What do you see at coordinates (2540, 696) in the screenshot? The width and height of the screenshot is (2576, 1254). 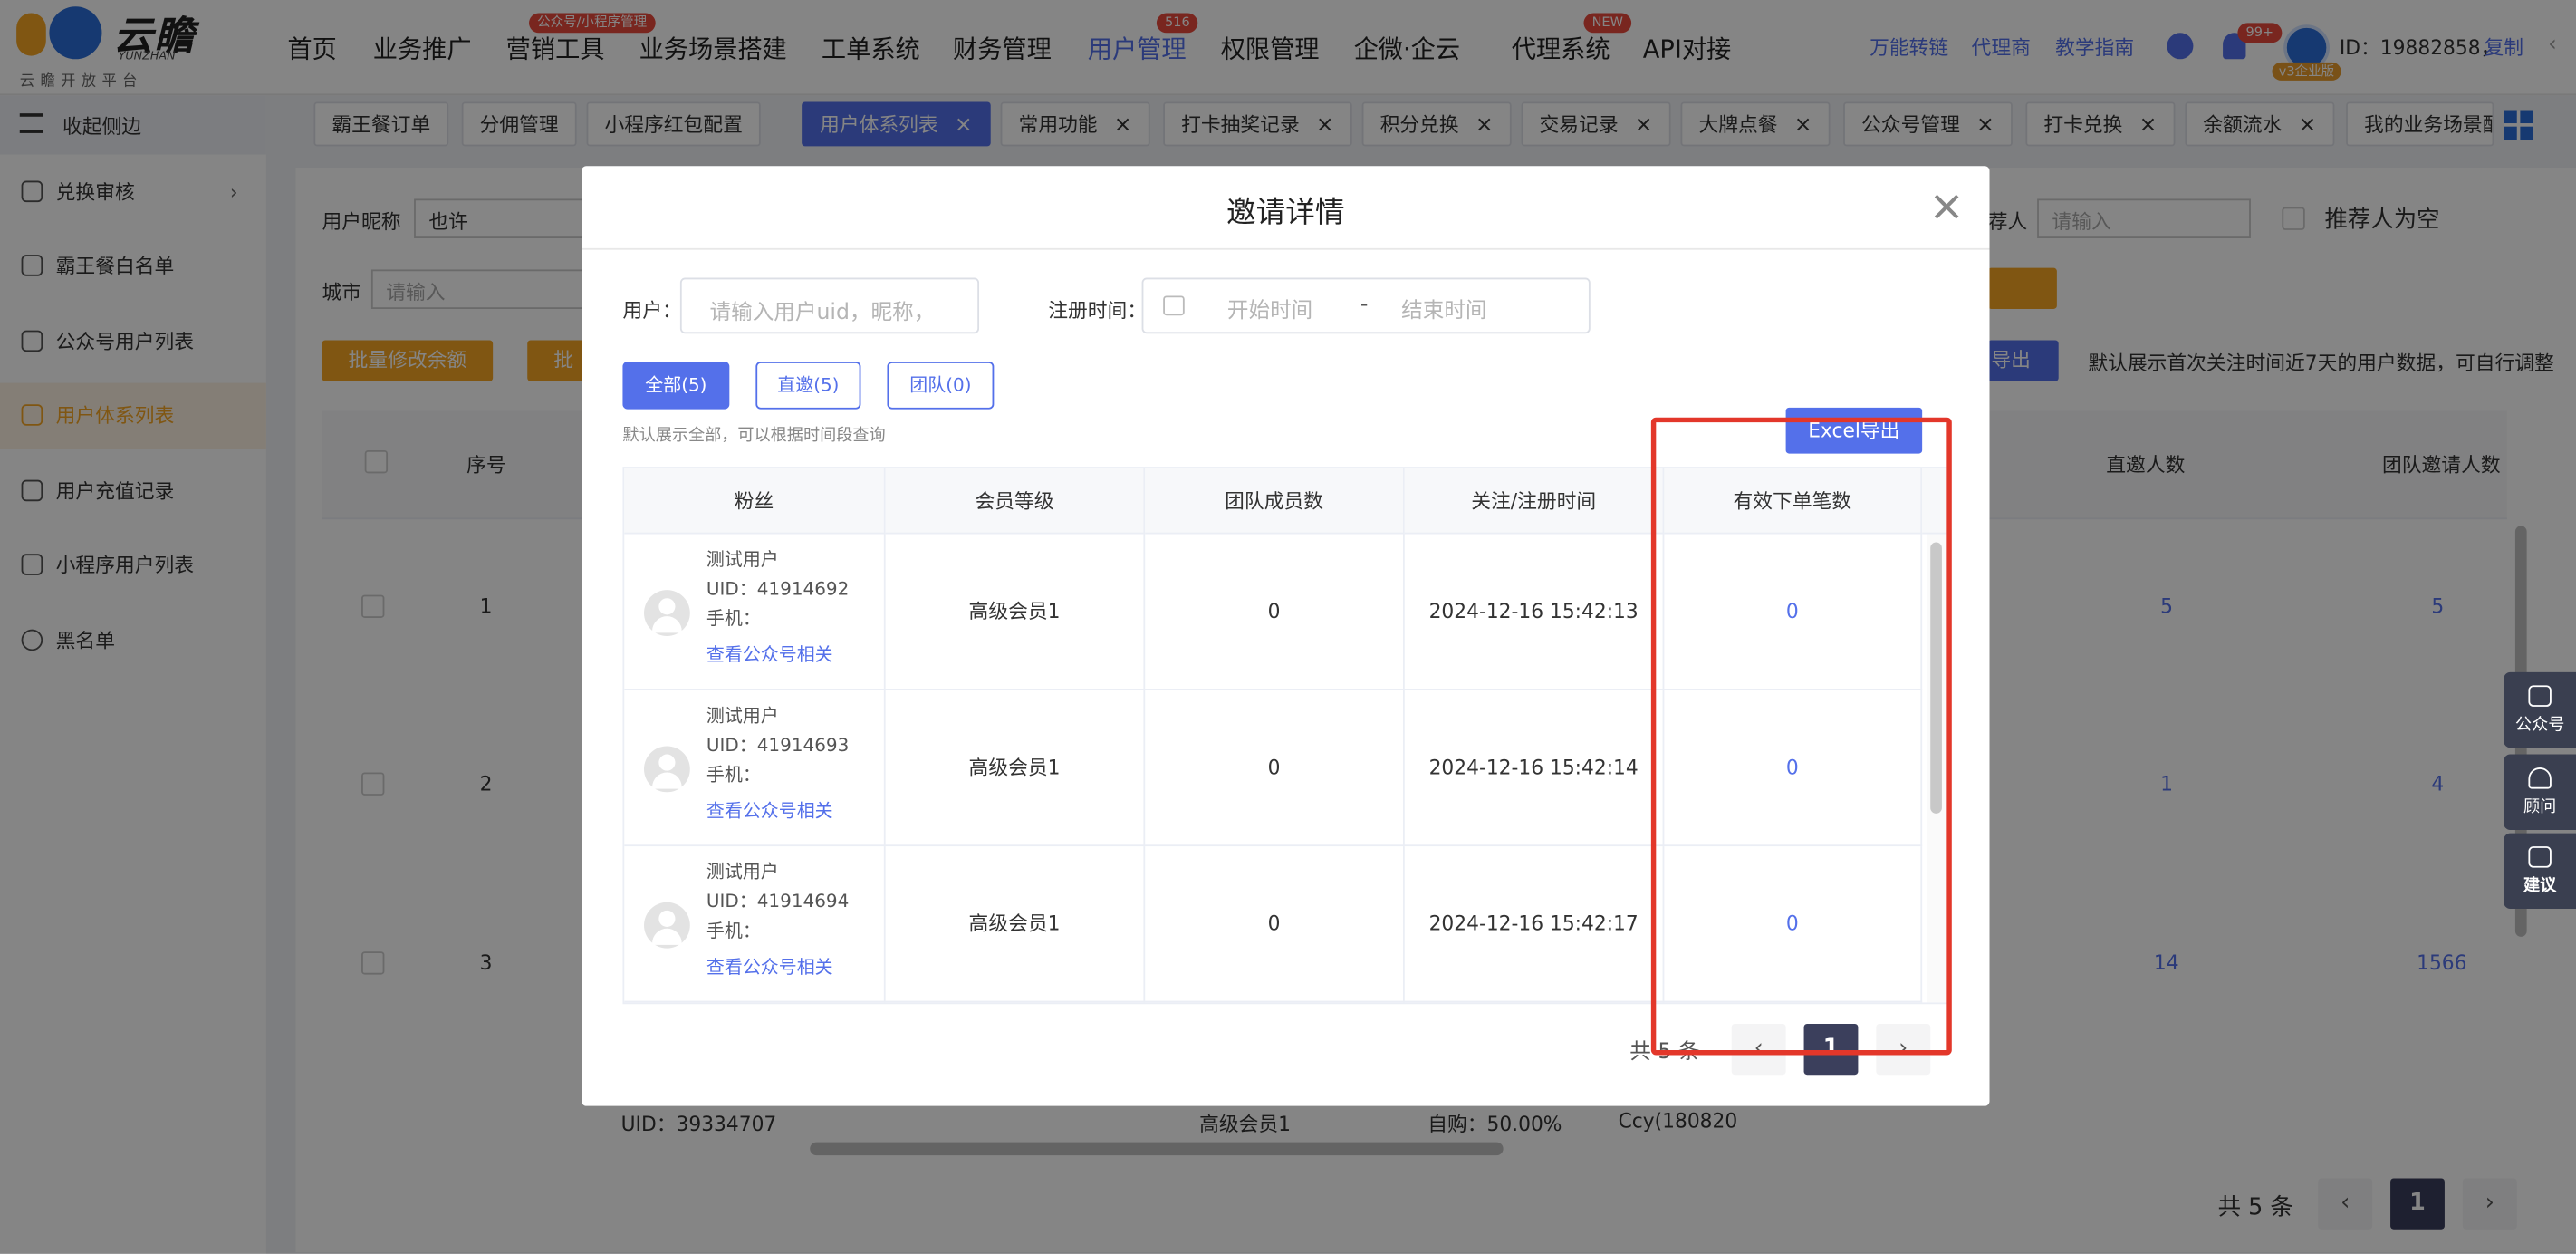 I see `chat-icon` at bounding box center [2540, 696].